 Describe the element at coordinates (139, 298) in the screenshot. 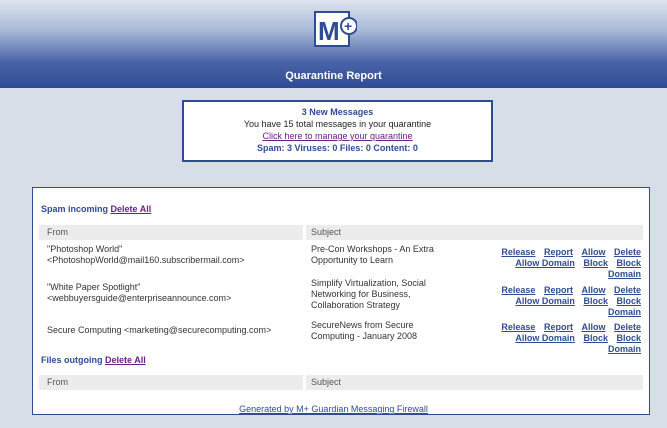

I see `from-line: <webbuyersguide@enterpriseannounce.com>` at that location.